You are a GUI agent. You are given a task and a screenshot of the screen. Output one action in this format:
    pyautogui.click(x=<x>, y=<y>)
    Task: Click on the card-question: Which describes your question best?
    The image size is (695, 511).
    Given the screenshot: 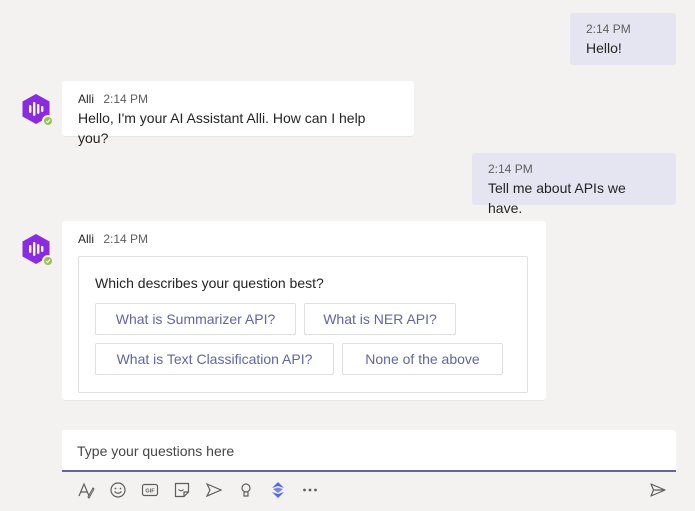 What is the action you would take?
    pyautogui.click(x=209, y=283)
    